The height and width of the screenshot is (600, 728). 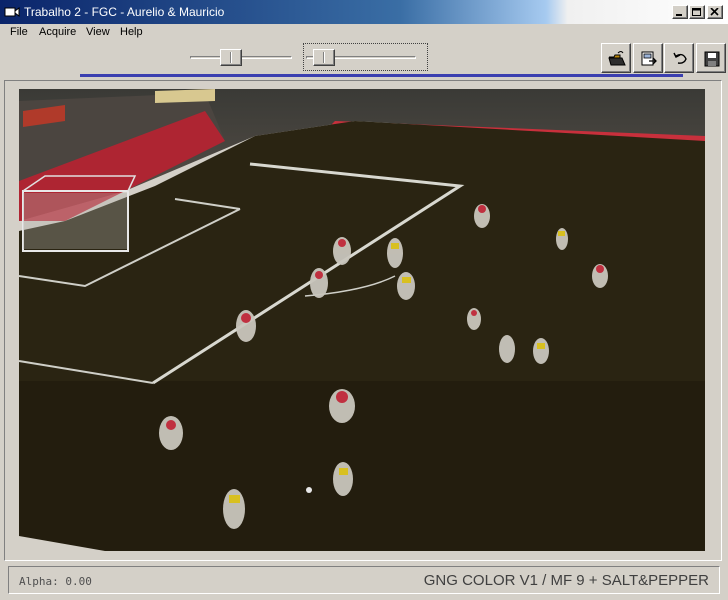 I want to click on export-frames-icon, so click(x=649, y=58).